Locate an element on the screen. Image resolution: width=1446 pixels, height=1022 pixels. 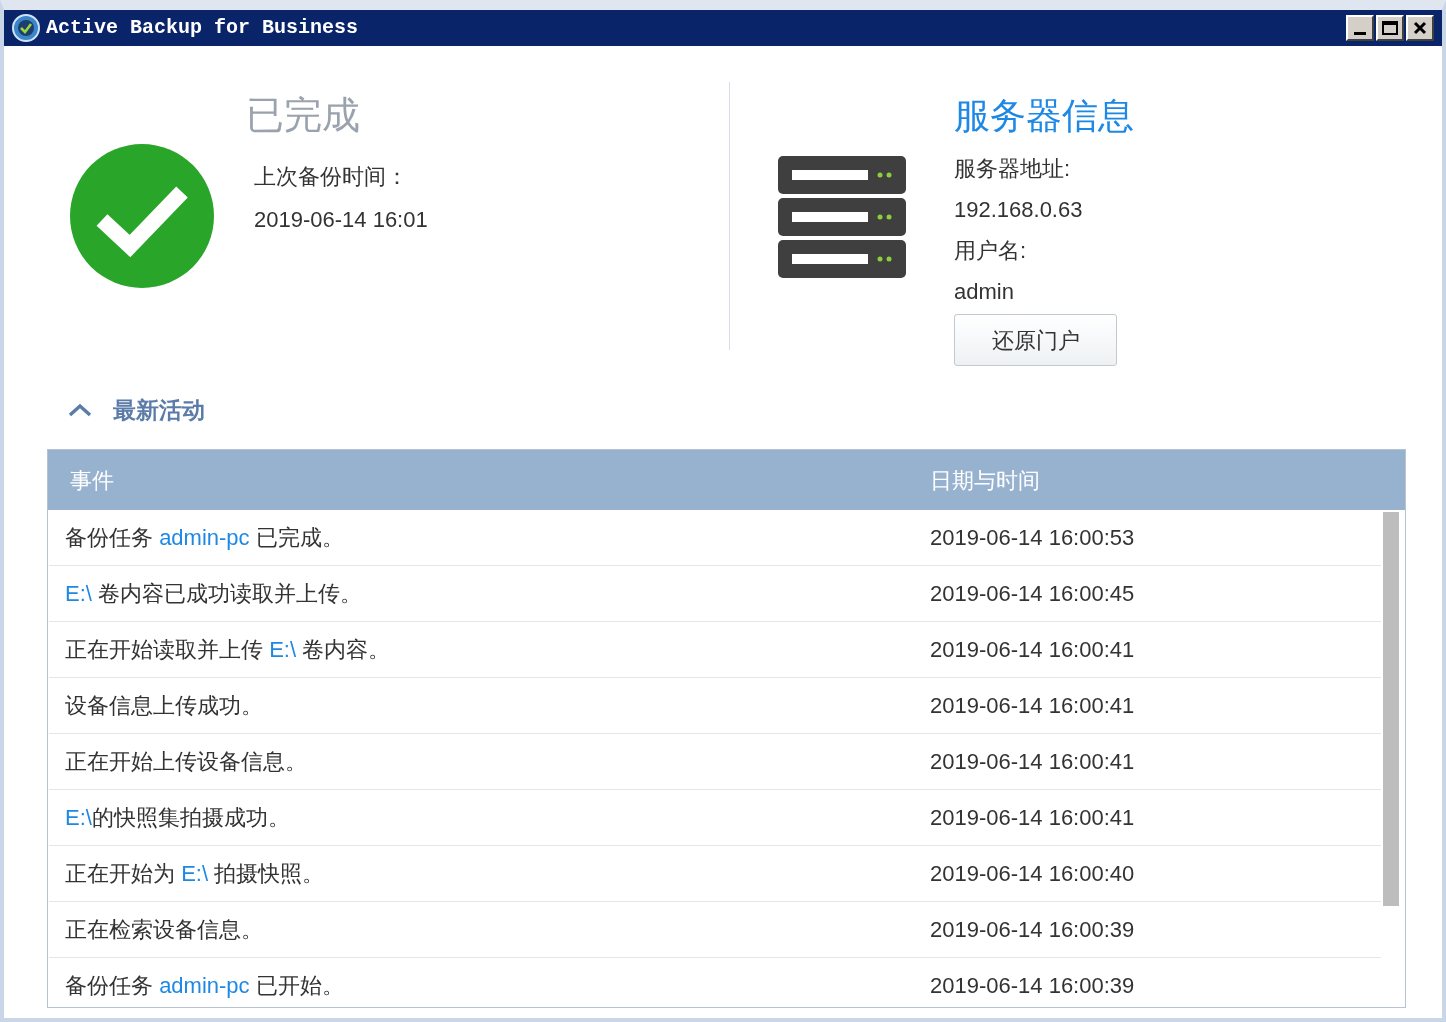
event-text: 正在开始为 E:\ 拍摄快照。 is located at coordinates (195, 874).